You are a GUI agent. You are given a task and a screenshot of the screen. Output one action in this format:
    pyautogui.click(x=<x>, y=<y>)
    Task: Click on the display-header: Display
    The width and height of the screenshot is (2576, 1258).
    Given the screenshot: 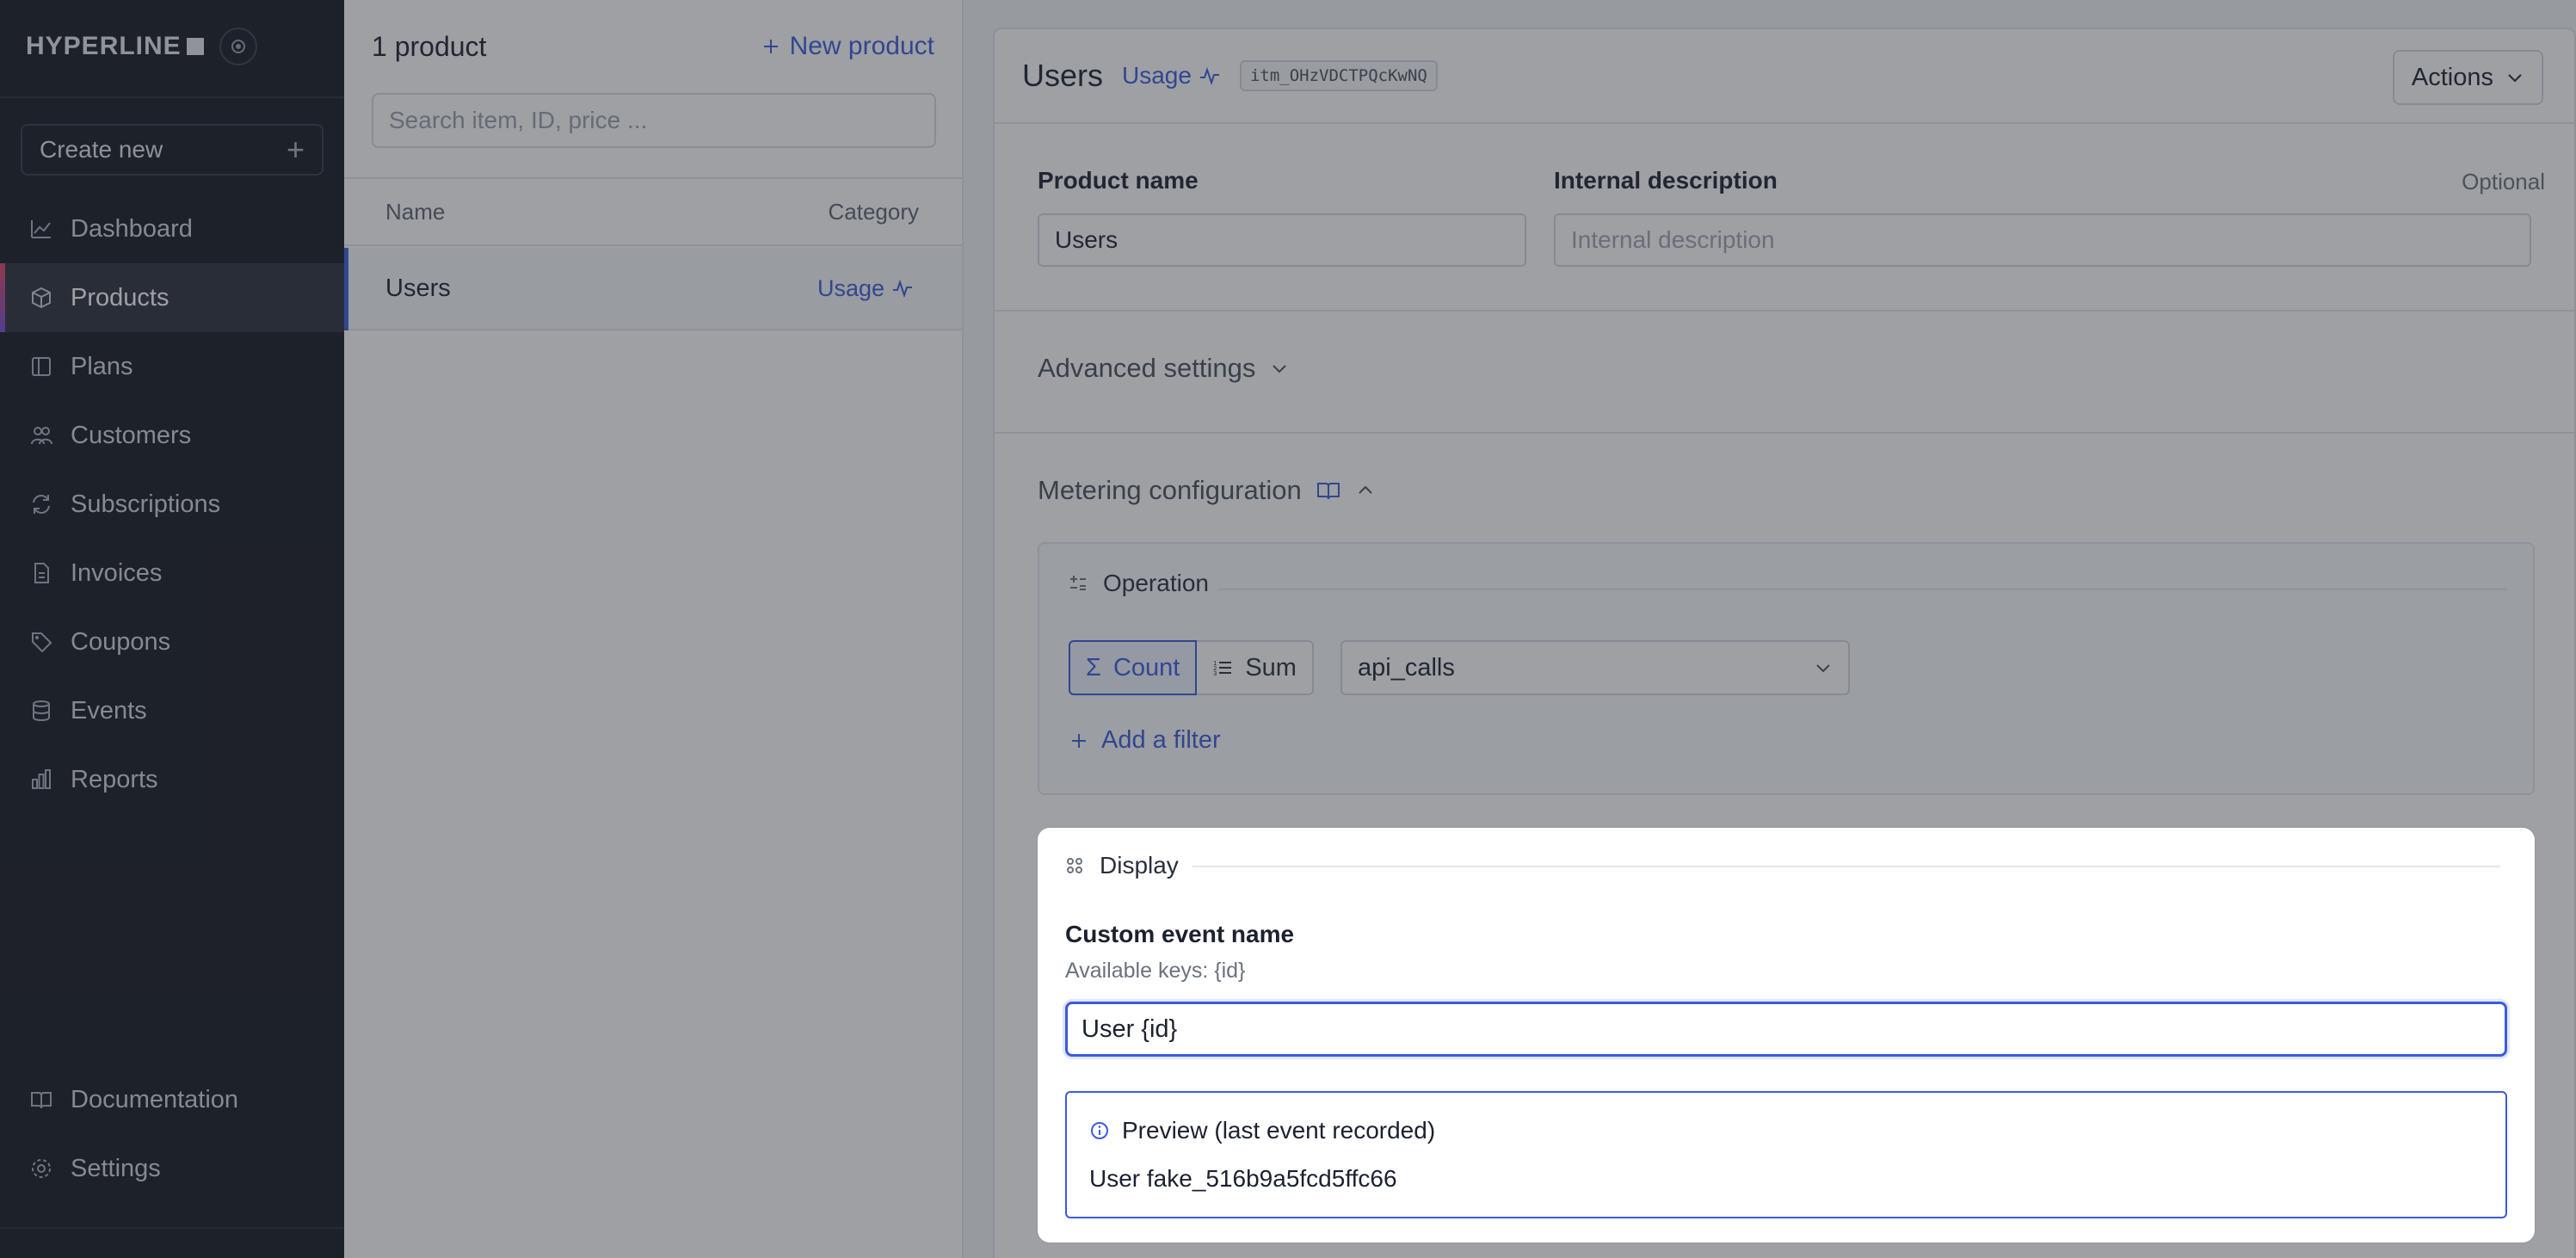 What is the action you would take?
    pyautogui.click(x=1122, y=865)
    